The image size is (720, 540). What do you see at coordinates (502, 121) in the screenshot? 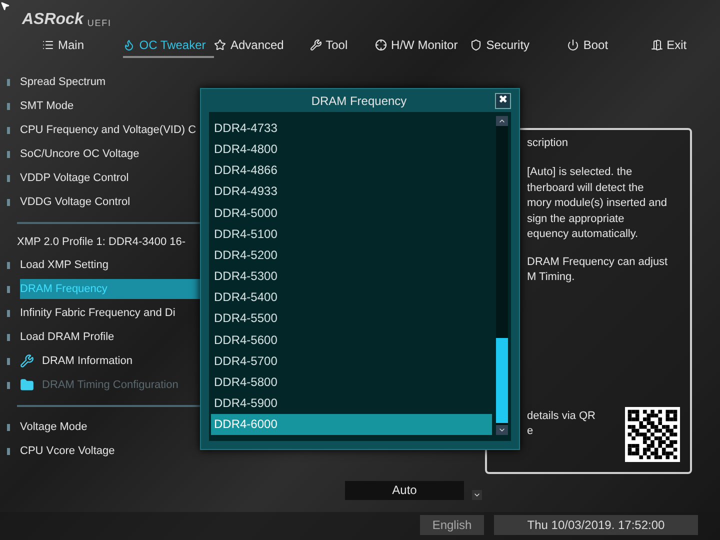
I see `scroll-up-button` at bounding box center [502, 121].